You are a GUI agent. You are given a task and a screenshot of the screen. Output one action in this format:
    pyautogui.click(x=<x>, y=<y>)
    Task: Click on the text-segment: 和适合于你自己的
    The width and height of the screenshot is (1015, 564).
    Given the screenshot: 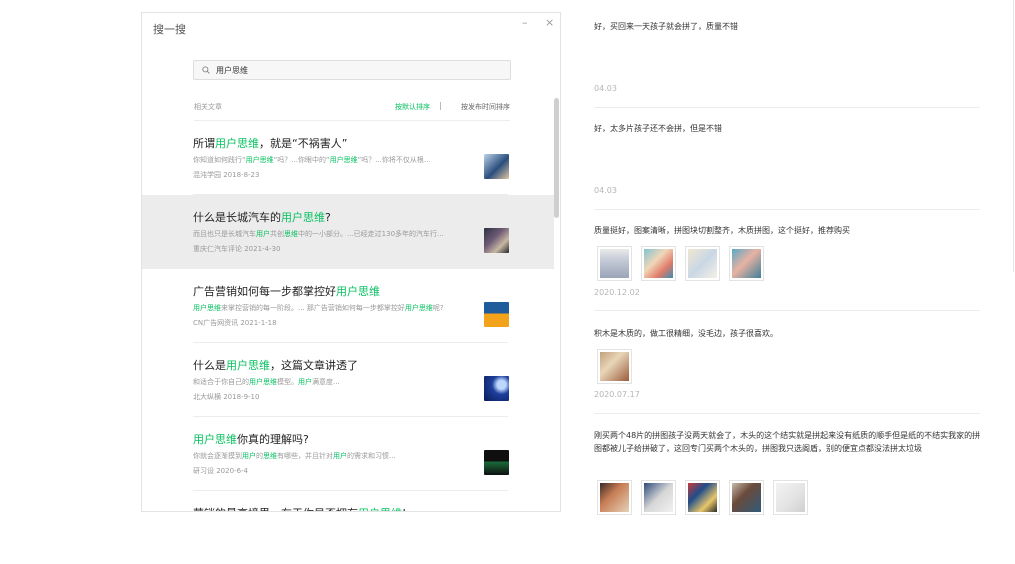 What is the action you would take?
    pyautogui.click(x=221, y=382)
    